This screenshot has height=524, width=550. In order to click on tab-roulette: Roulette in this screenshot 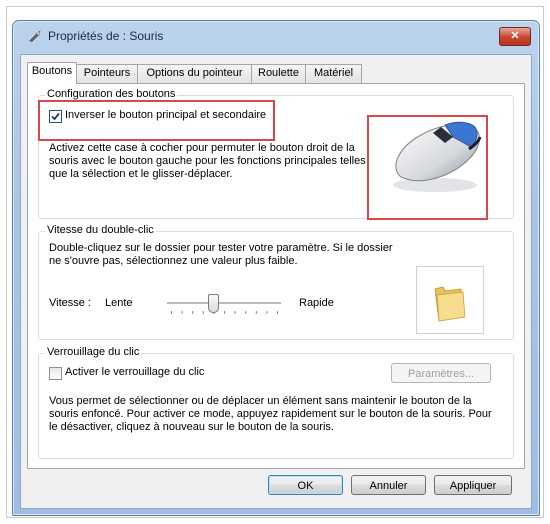, I will do `click(278, 73)`.